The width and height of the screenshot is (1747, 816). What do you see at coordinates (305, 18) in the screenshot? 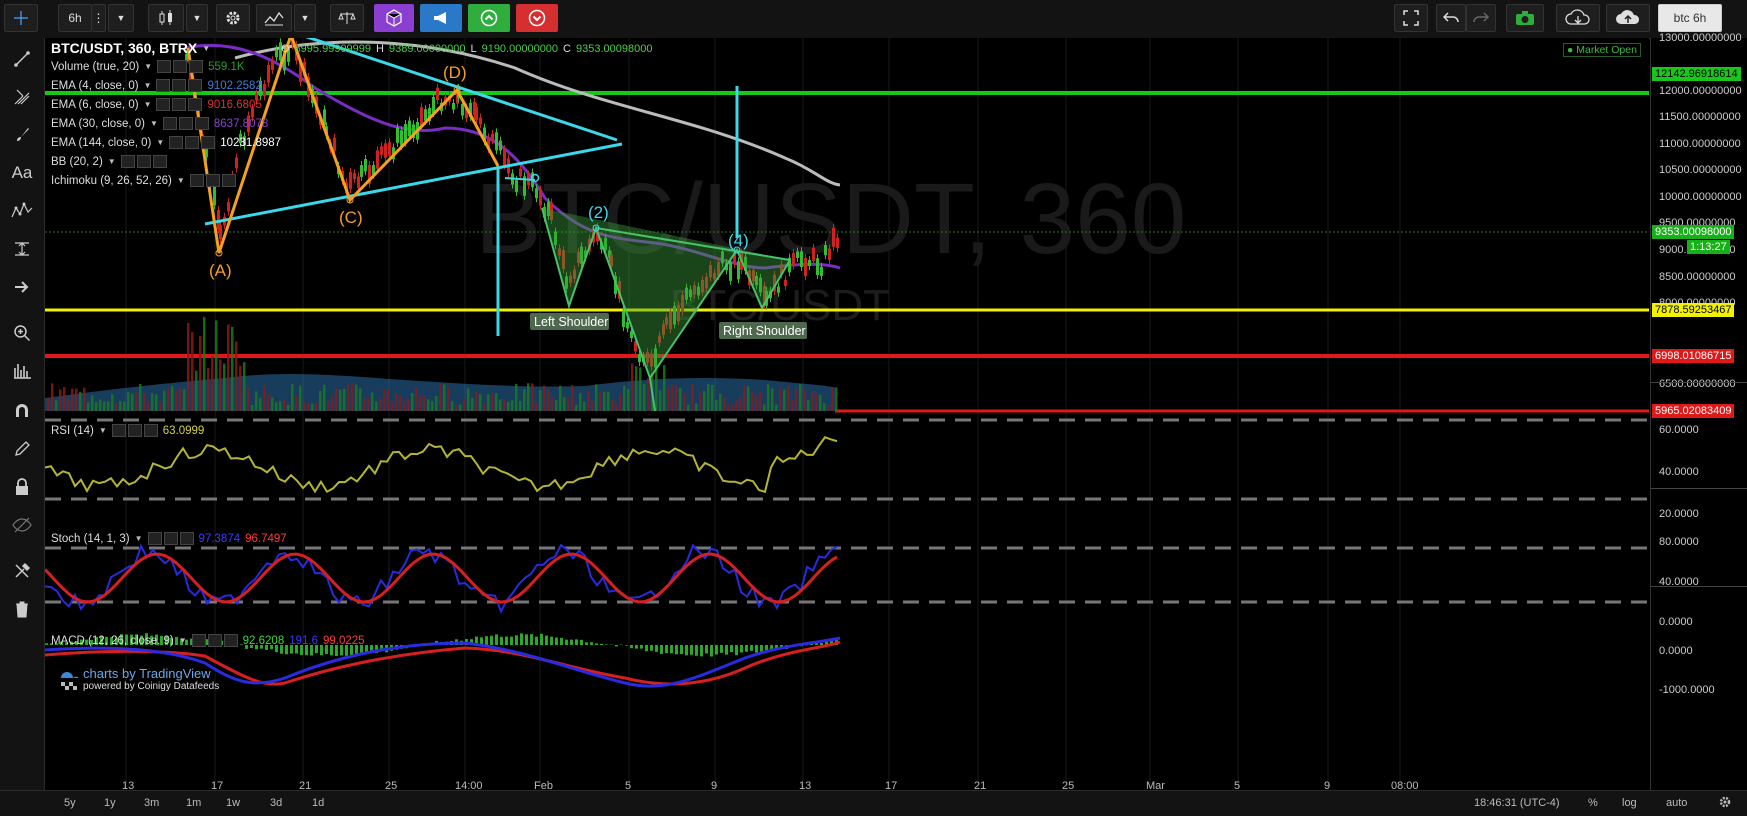
I see `indicators-dropdown-icon: ▼` at bounding box center [305, 18].